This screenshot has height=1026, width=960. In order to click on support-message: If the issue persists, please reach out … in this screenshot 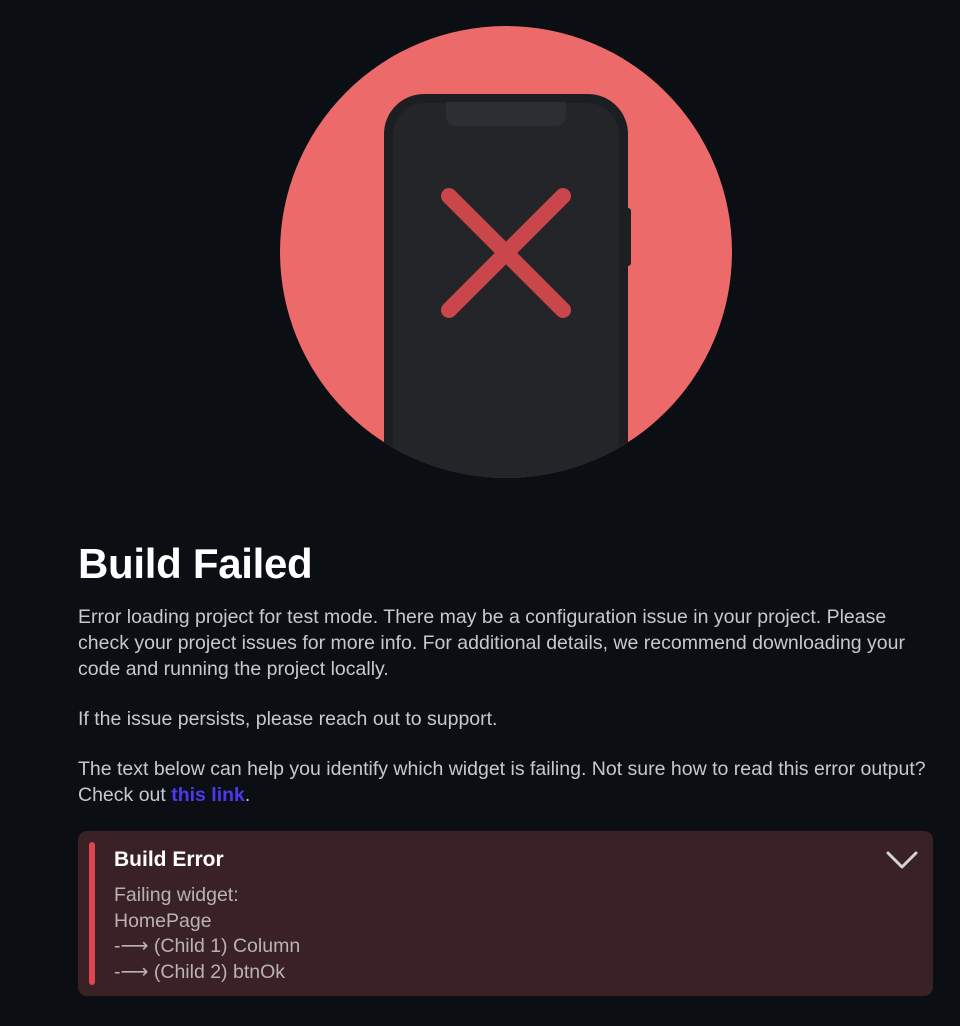, I will do `click(288, 719)`.